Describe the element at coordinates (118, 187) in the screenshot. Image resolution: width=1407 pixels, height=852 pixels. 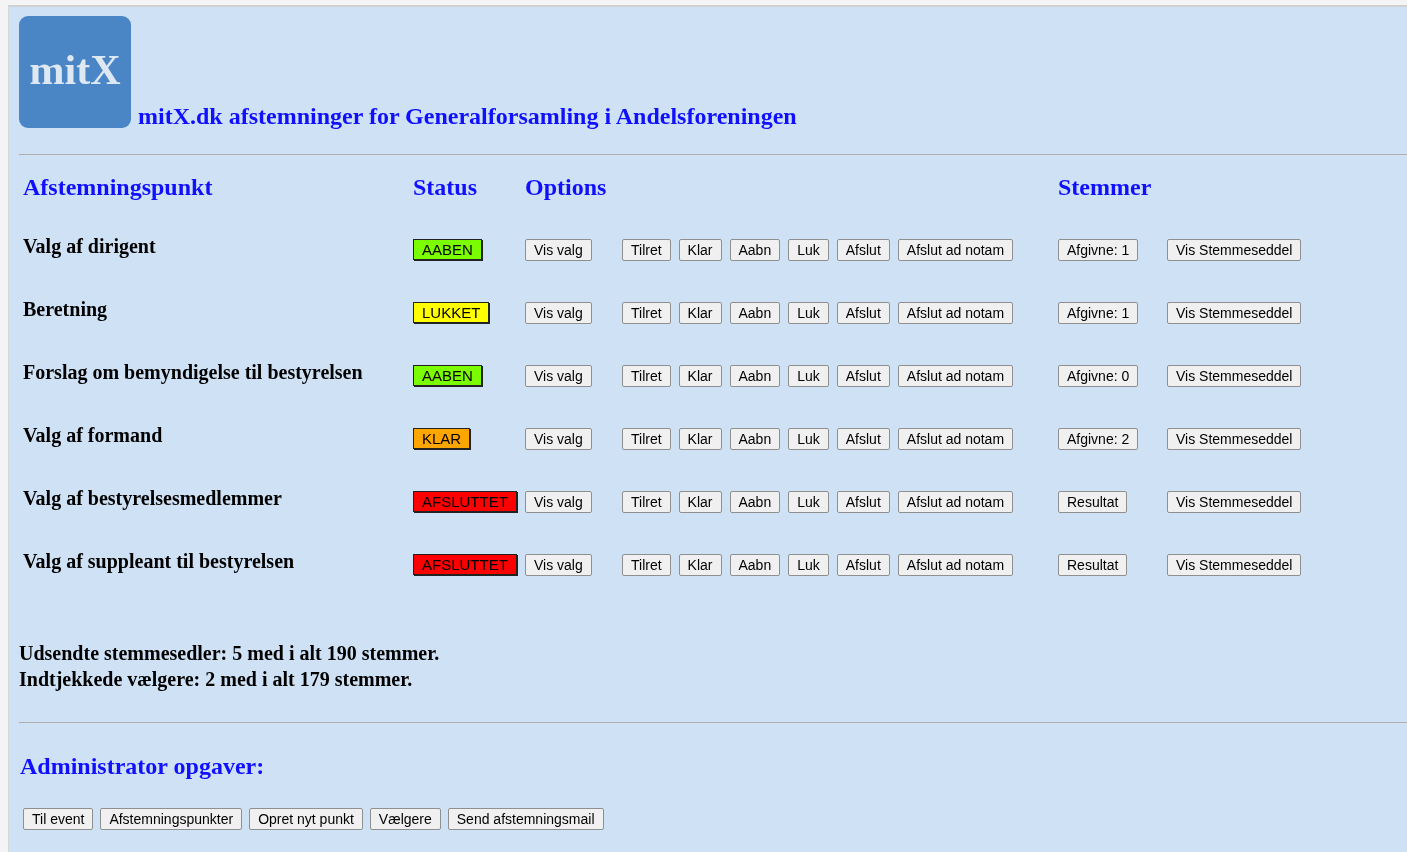
I see `column-header: Afstemningspunkt` at that location.